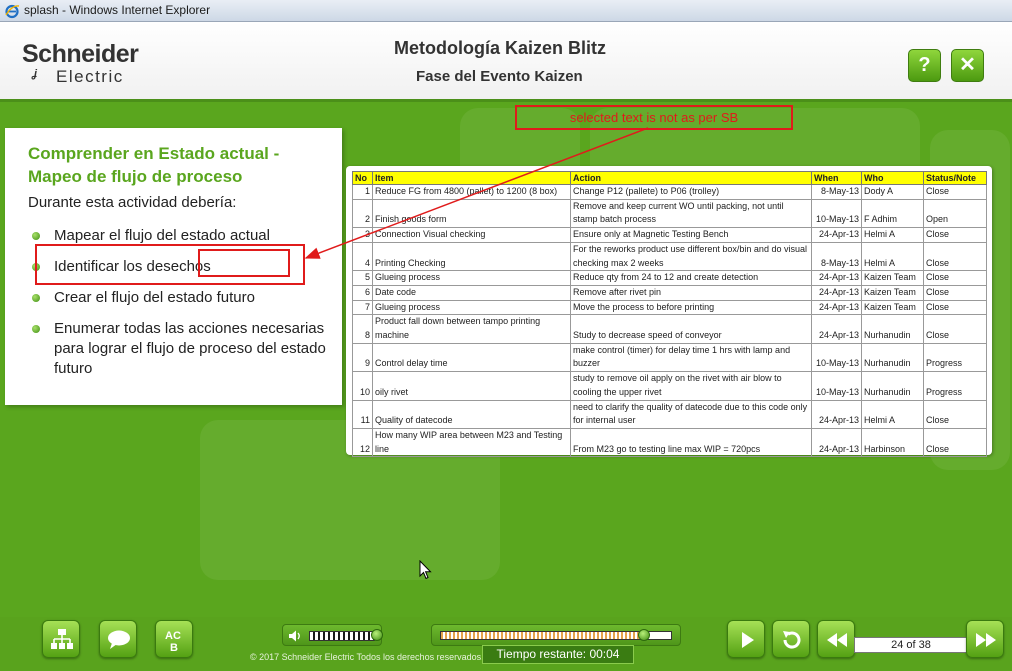 The width and height of the screenshot is (1012, 671). I want to click on page-title: Metodología Kaizen Blitz, so click(500, 48).